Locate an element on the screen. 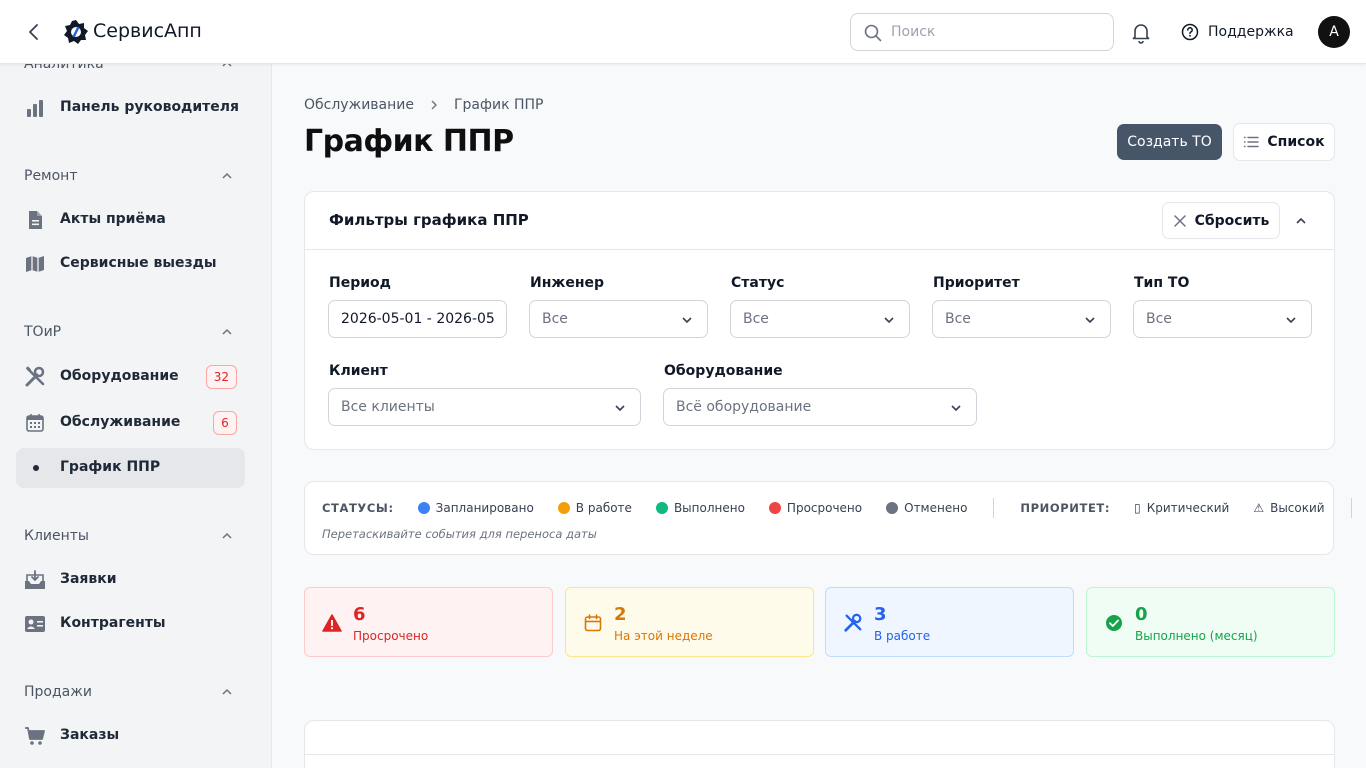  sidebar-item-label: Панель руководителя is located at coordinates (150, 107).